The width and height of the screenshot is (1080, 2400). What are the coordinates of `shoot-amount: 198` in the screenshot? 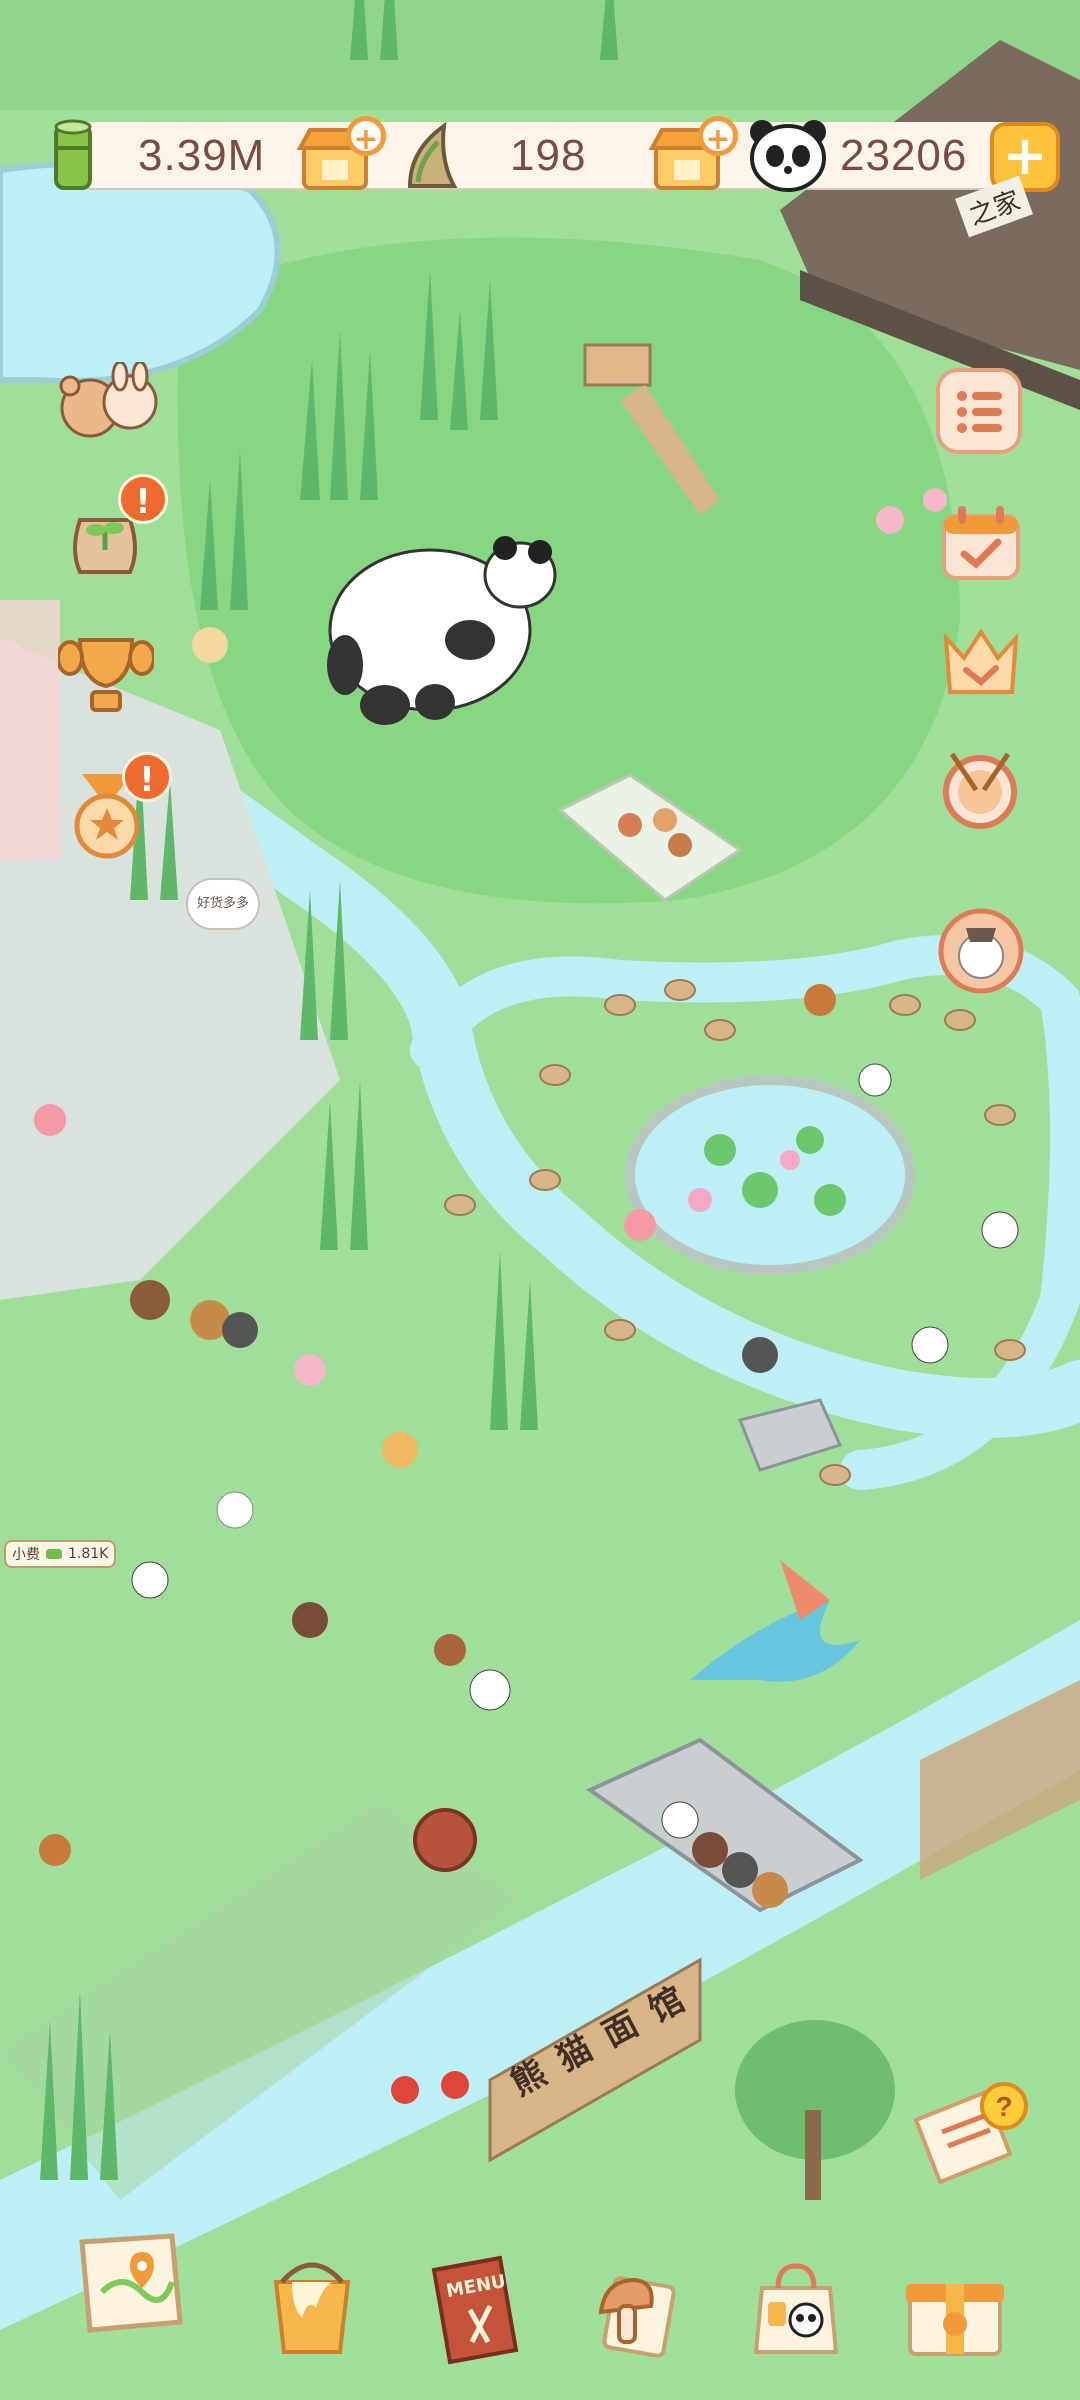 It's located at (548, 156).